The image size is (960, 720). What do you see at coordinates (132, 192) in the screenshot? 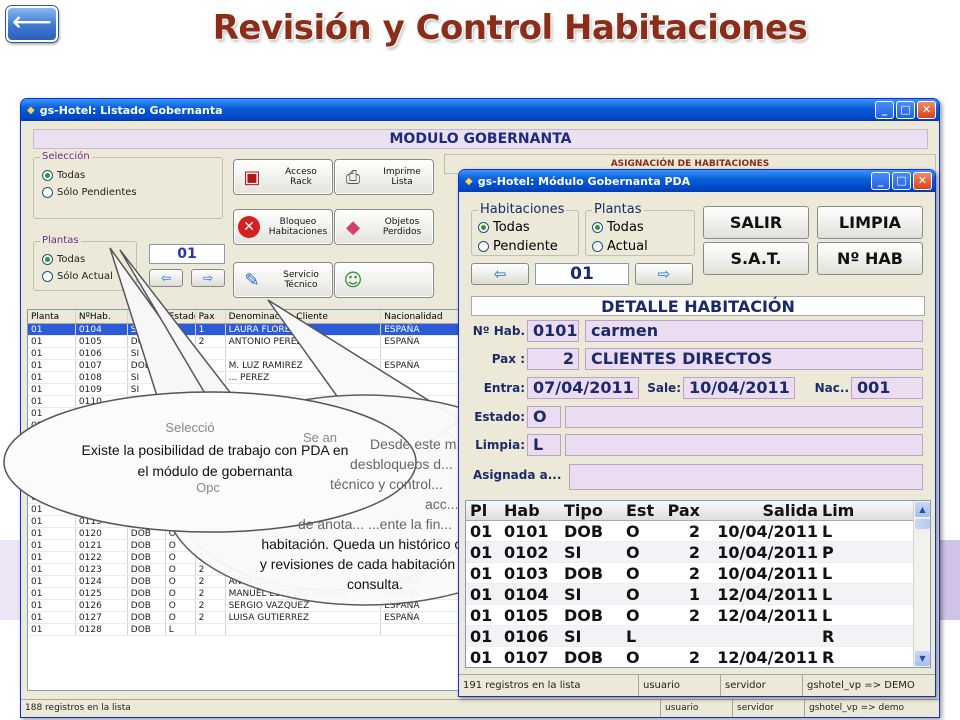
I see `radio-solo-pendientes: Sólo Pendientes` at bounding box center [132, 192].